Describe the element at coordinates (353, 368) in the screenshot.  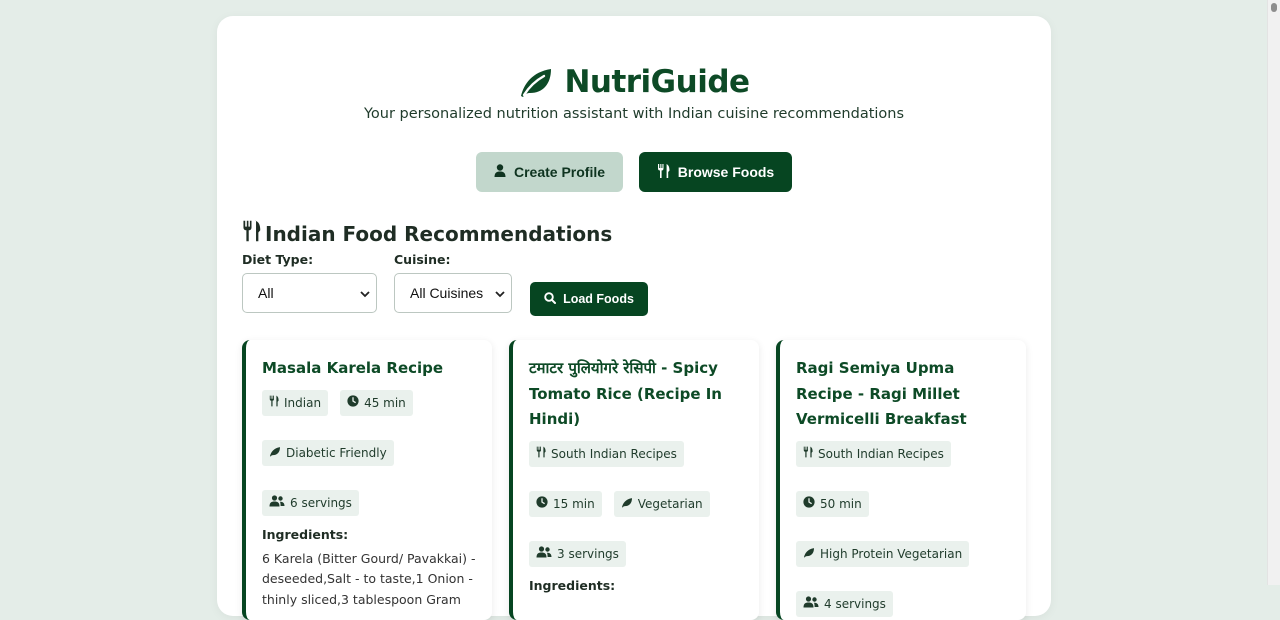
I see `food-title: Masala Karela Recipe` at that location.